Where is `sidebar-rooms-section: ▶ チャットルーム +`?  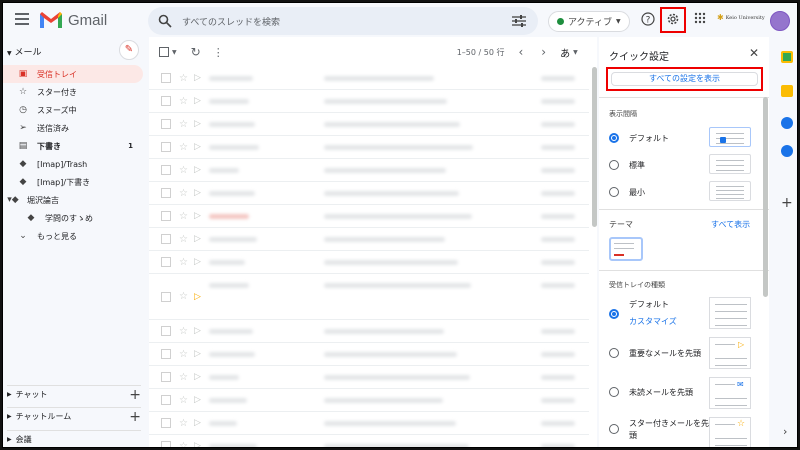 sidebar-rooms-section: ▶ チャットルーム + is located at coordinates (74, 416).